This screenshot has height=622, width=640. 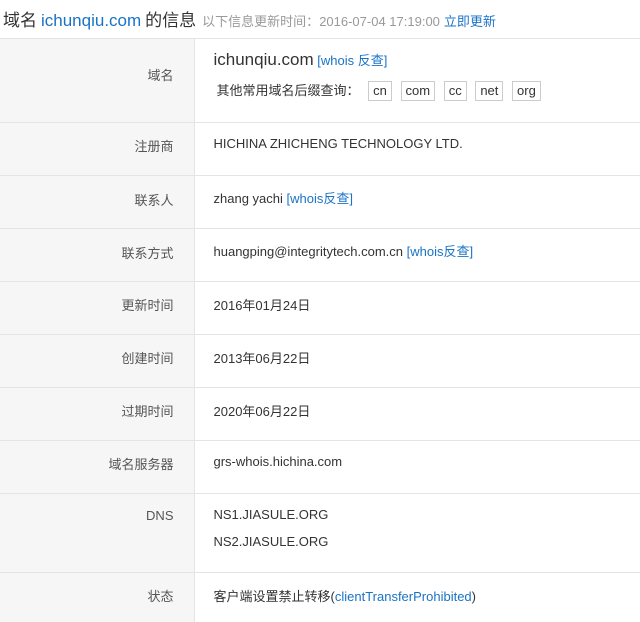 I want to click on row-created: 创建时间 2013年06月22日, so click(x=320, y=361).